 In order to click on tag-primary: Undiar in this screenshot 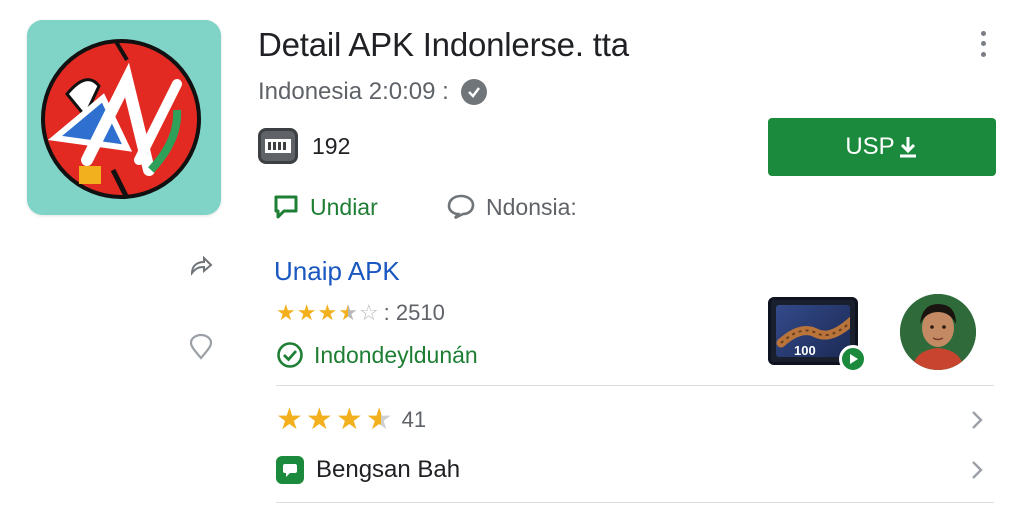, I will do `click(325, 207)`.